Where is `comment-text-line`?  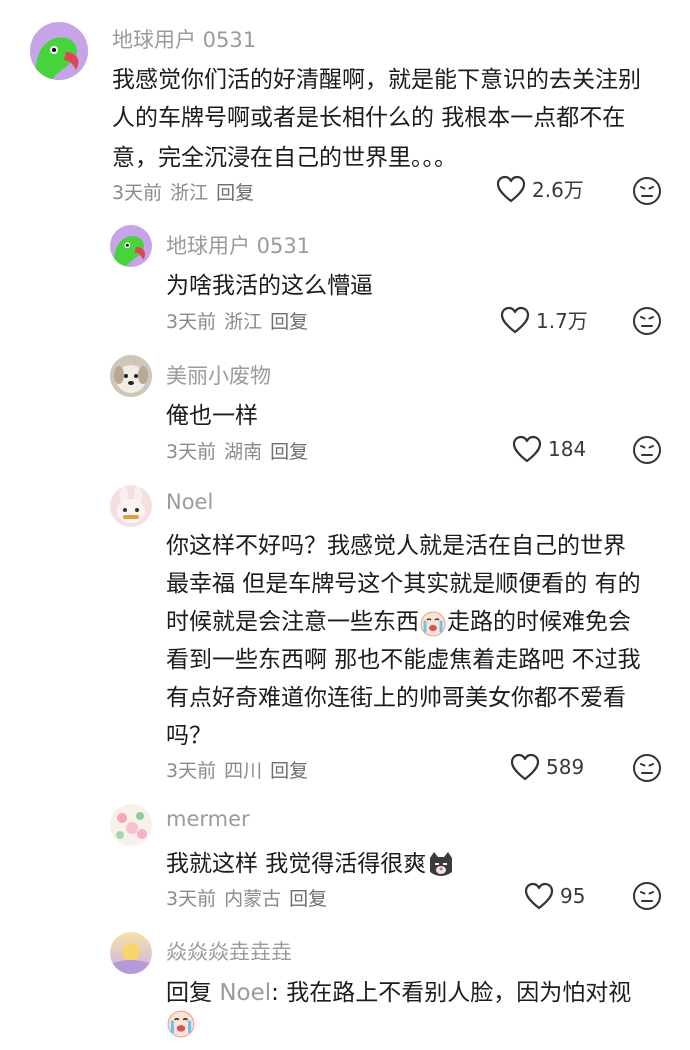 comment-text-line is located at coordinates (181, 1023).